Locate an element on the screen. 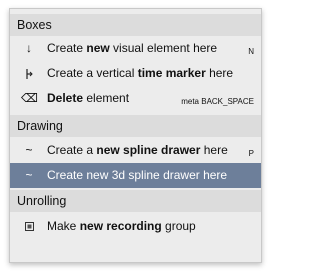  shortcut-hint: meta BACK_SPACE is located at coordinates (217, 101).